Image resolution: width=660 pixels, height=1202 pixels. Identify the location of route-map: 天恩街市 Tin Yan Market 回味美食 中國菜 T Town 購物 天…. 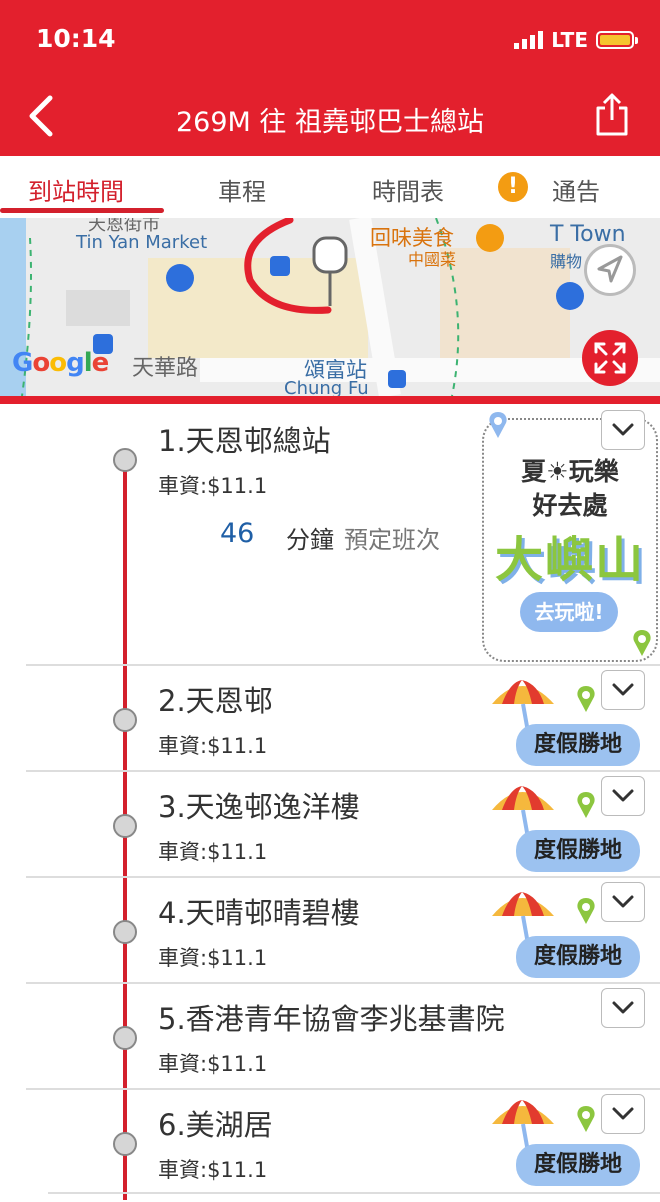
(330, 307).